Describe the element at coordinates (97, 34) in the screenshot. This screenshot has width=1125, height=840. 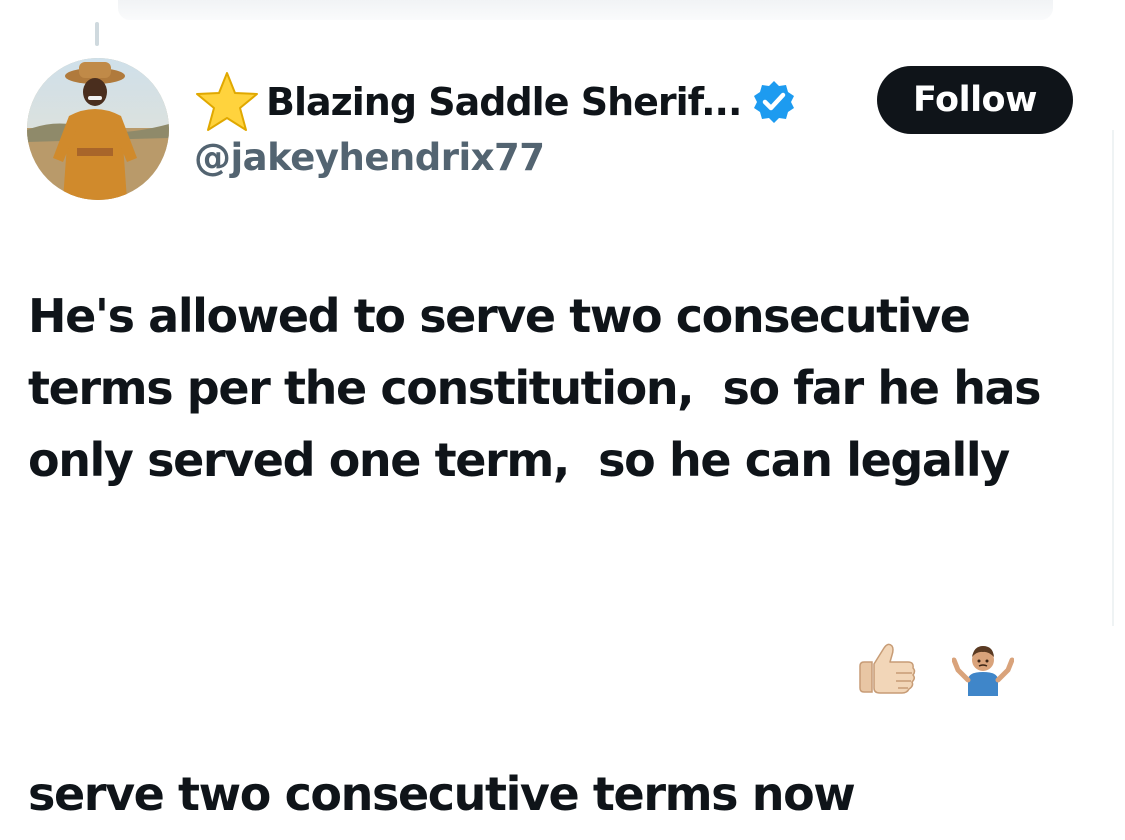
I see `thread-connector-line` at that location.